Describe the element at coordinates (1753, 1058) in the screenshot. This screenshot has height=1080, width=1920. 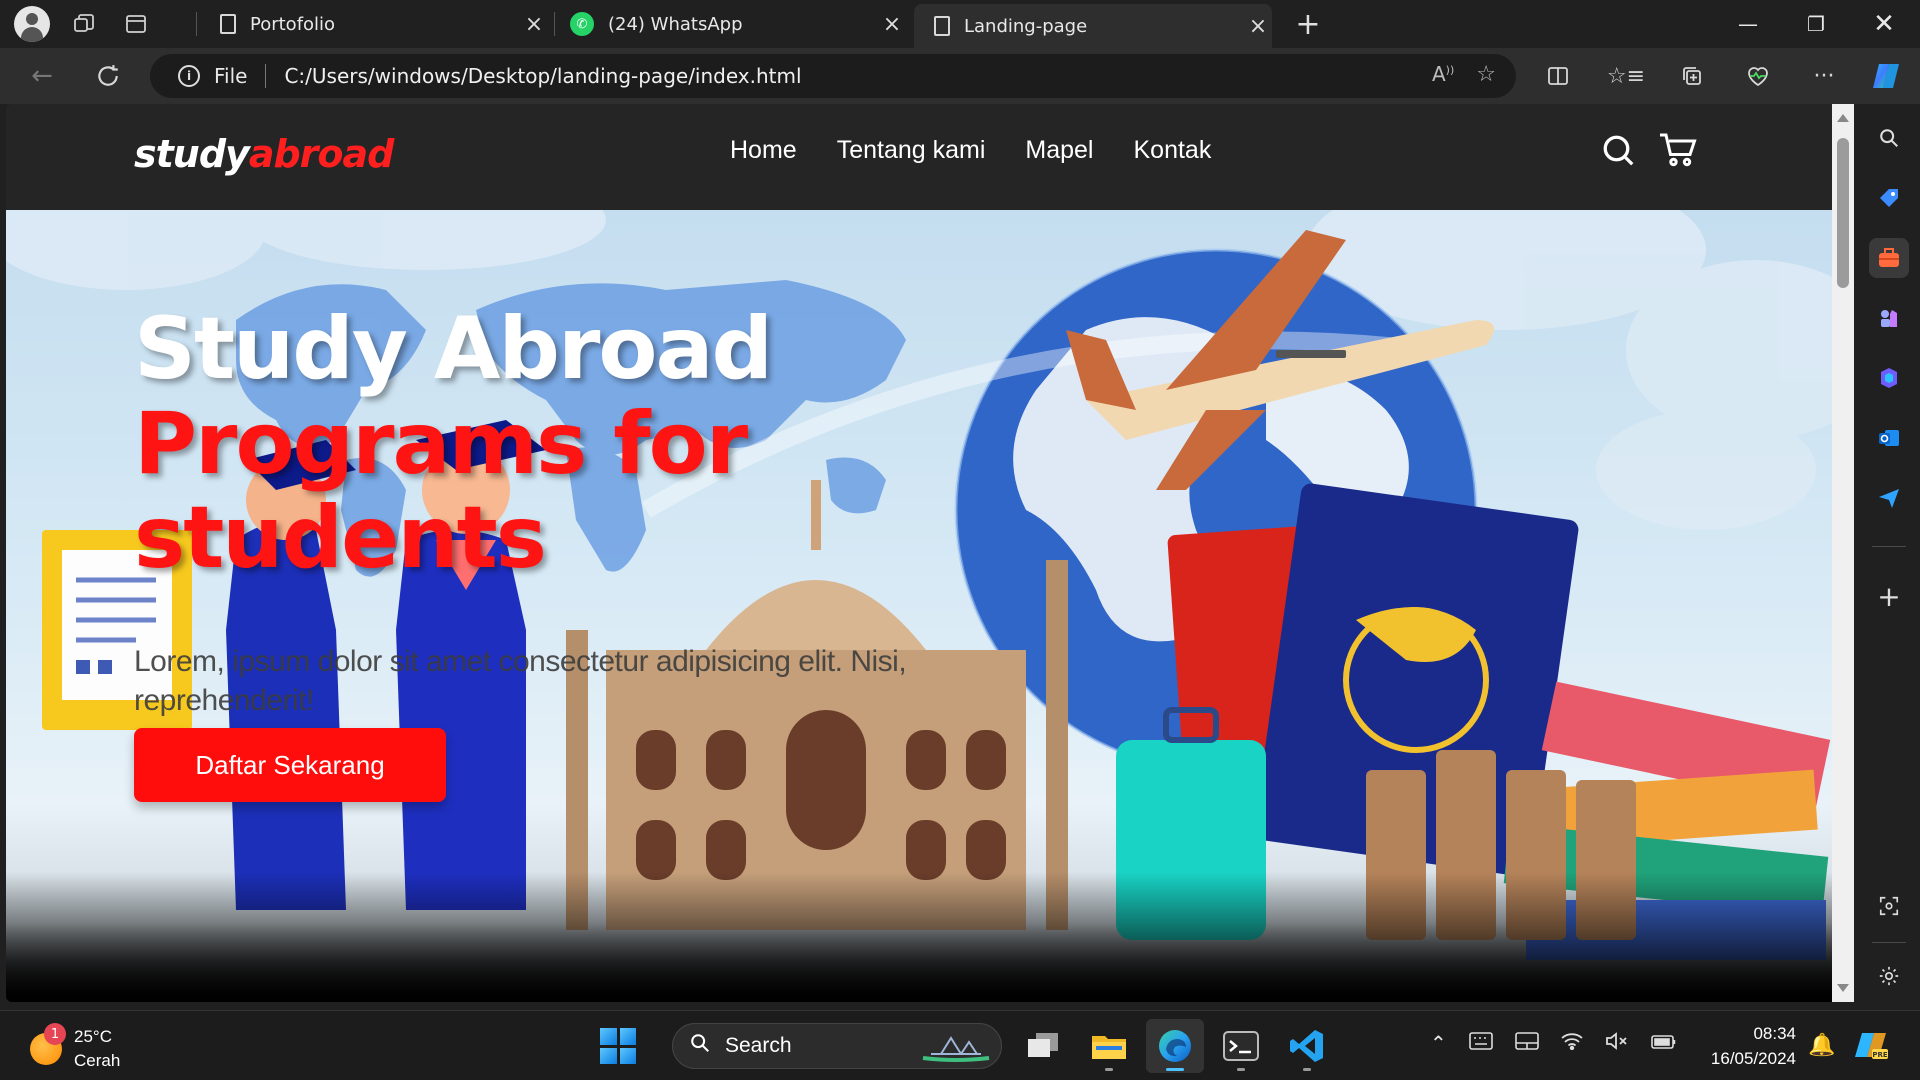
I see `clock-date: 16/05/2024` at that location.